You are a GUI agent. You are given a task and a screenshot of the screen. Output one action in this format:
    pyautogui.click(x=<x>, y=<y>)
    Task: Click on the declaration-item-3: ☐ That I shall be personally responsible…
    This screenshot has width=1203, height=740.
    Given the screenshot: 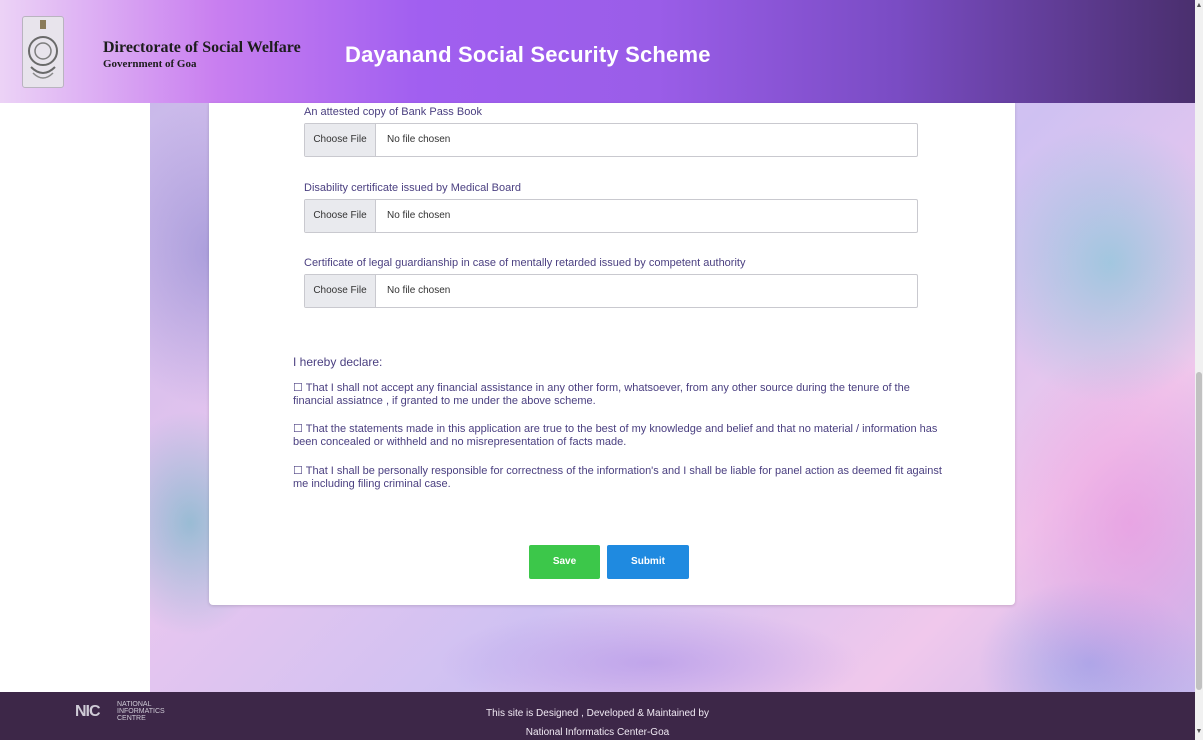 What is the action you would take?
    pyautogui.click(x=618, y=478)
    